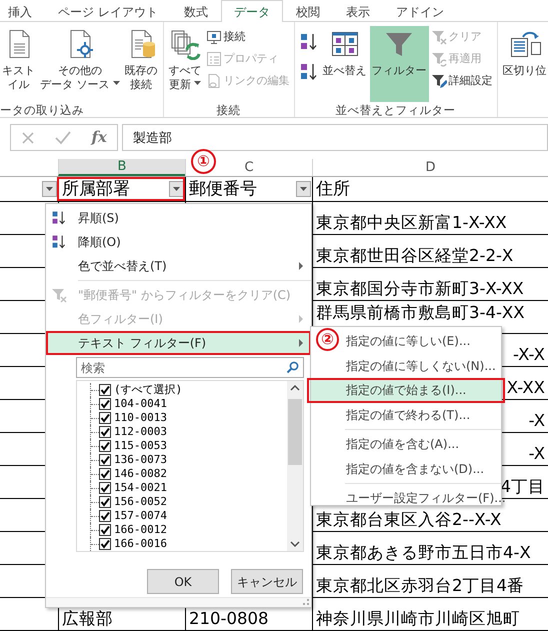 The width and height of the screenshot is (548, 631). I want to click on ribbon-button: その他の データ ソース, so click(80, 64).